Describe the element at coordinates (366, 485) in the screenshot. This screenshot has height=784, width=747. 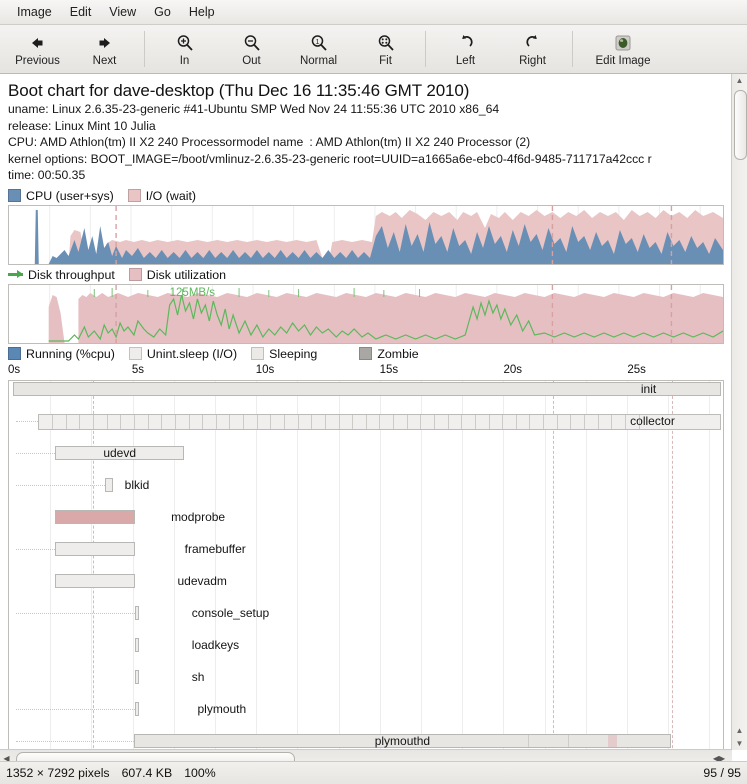
I see `process-row-blkid: blkid` at that location.